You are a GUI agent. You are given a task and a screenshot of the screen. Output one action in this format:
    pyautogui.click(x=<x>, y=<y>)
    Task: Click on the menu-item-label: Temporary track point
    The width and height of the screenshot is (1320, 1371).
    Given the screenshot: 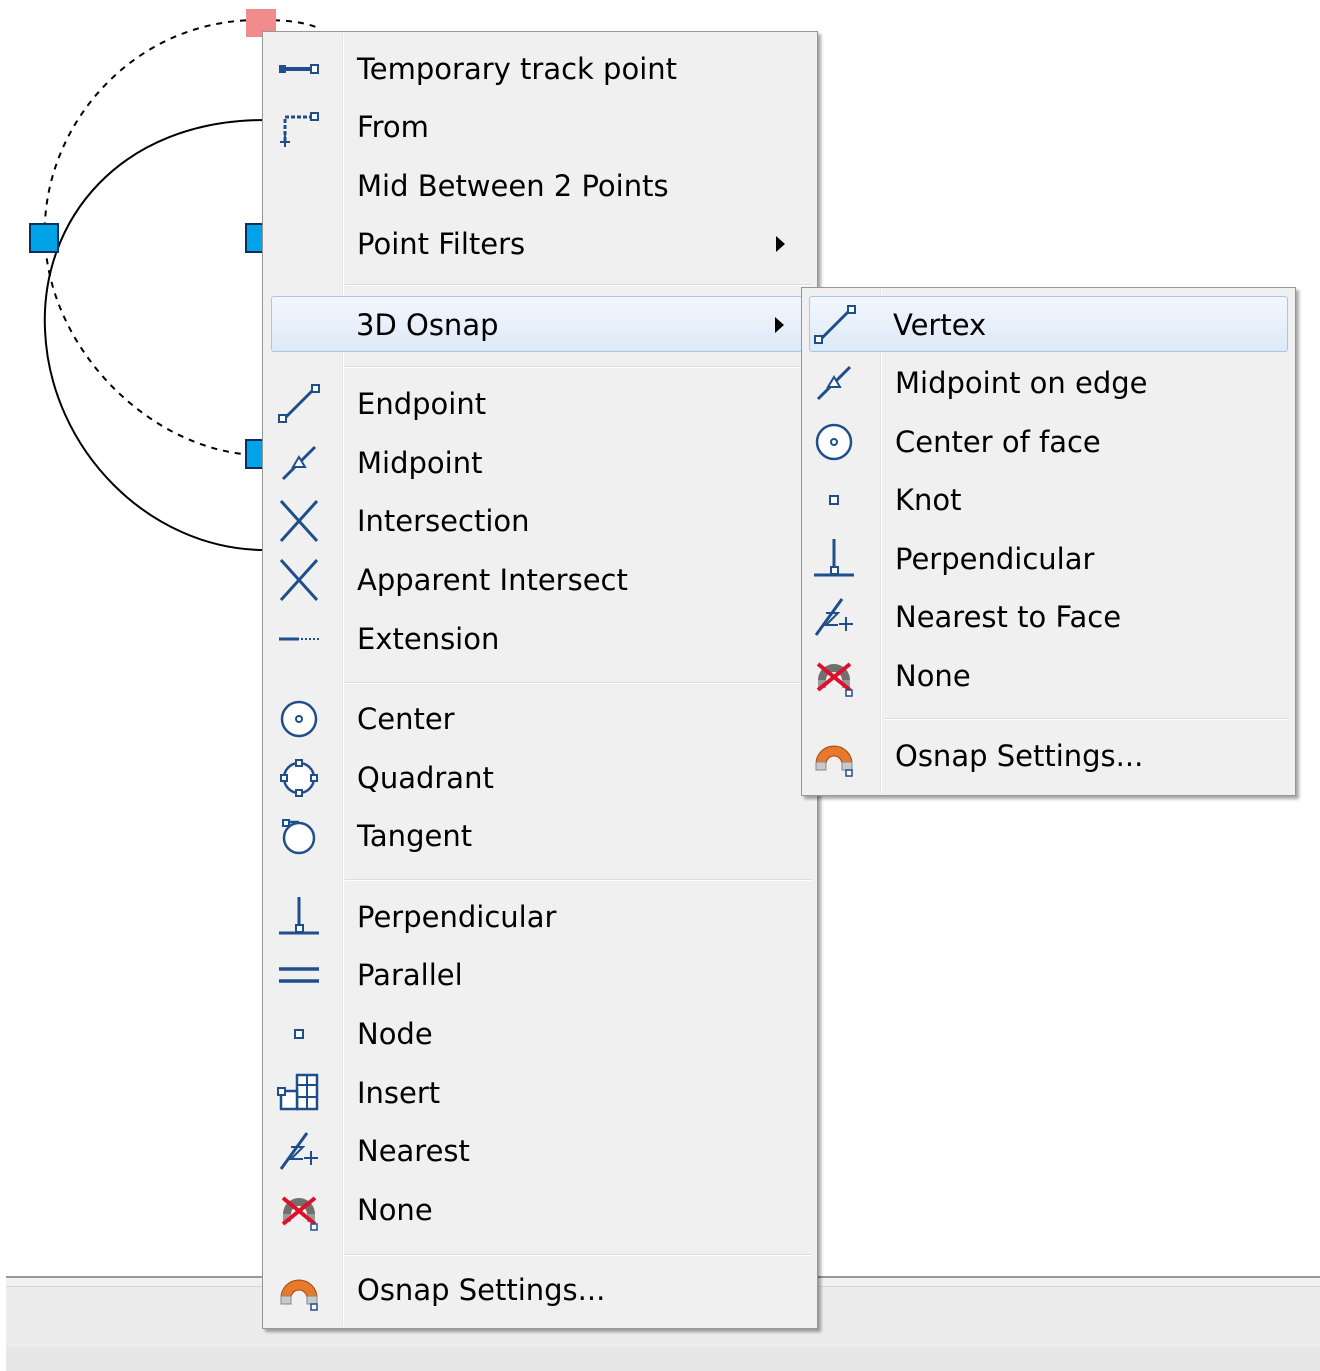 What is the action you would take?
    pyautogui.click(x=517, y=69)
    